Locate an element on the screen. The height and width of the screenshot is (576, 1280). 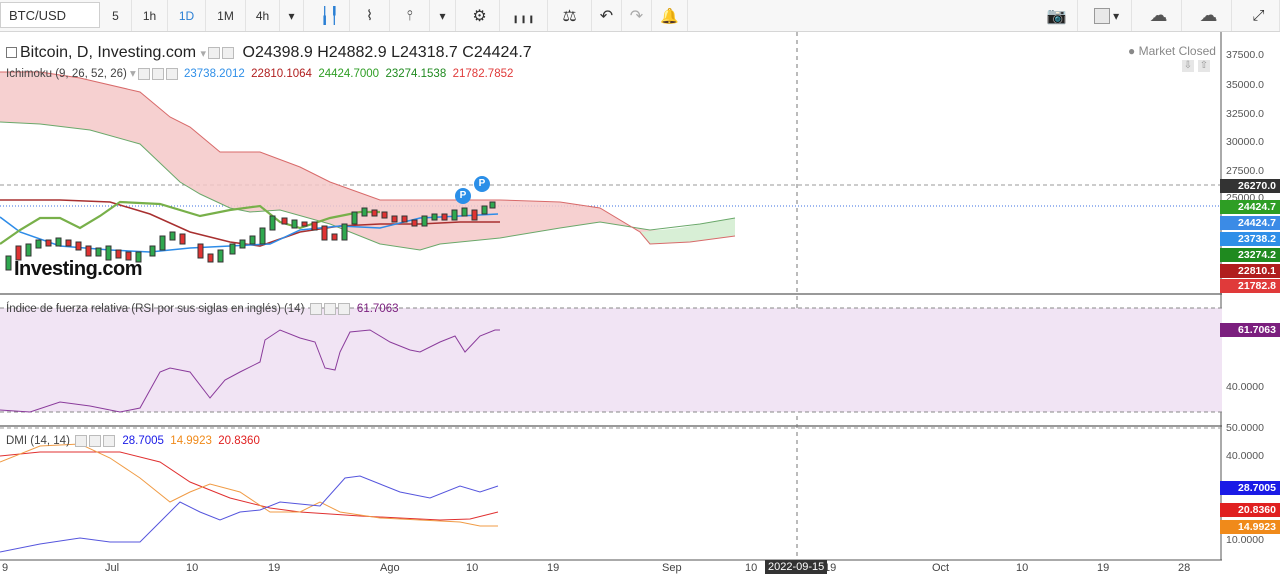
time-axis-label: Oct is located at coordinates (941, 568).